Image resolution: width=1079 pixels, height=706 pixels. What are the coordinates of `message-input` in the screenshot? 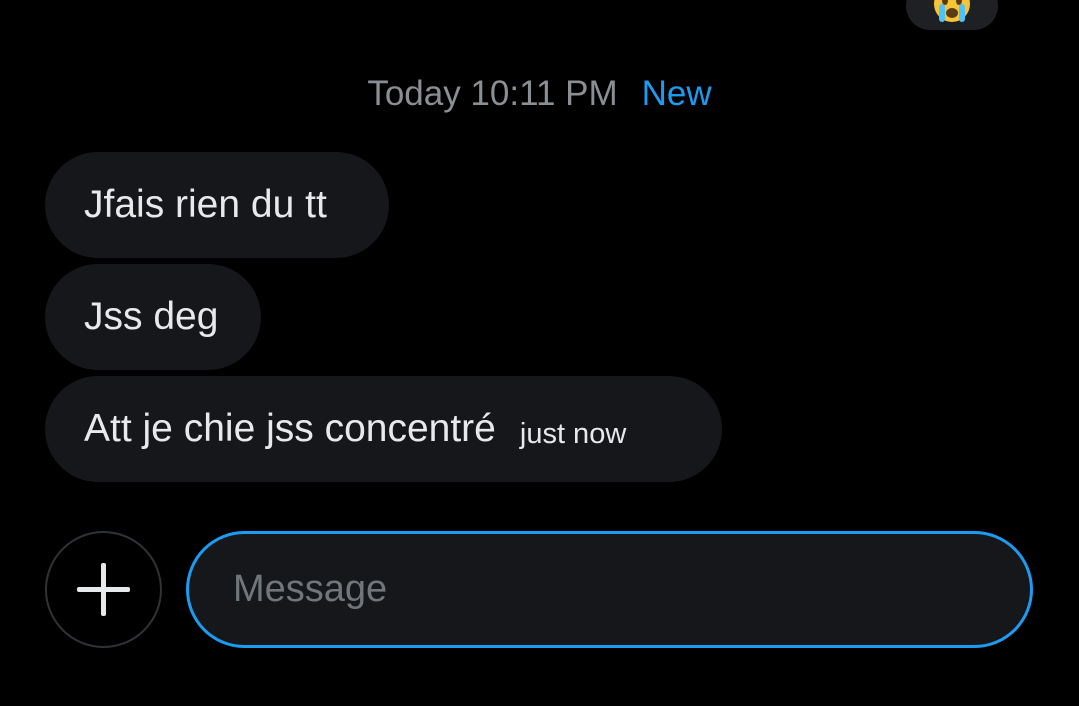 It's located at (613, 589).